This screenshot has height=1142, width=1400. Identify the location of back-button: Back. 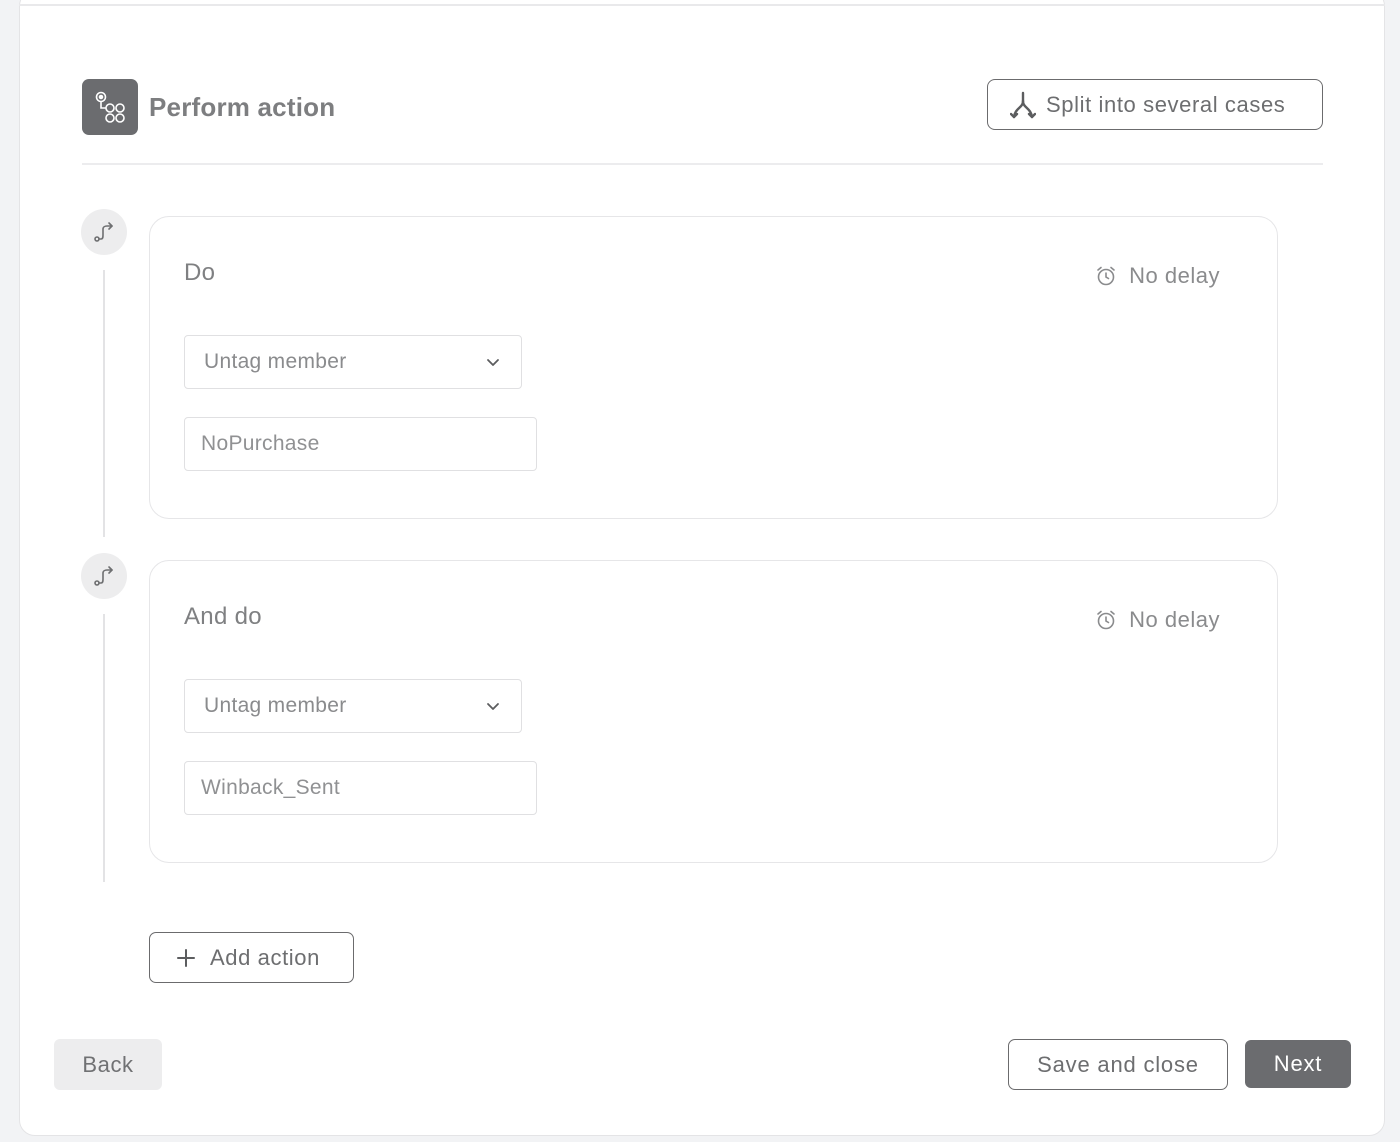
(108, 1064).